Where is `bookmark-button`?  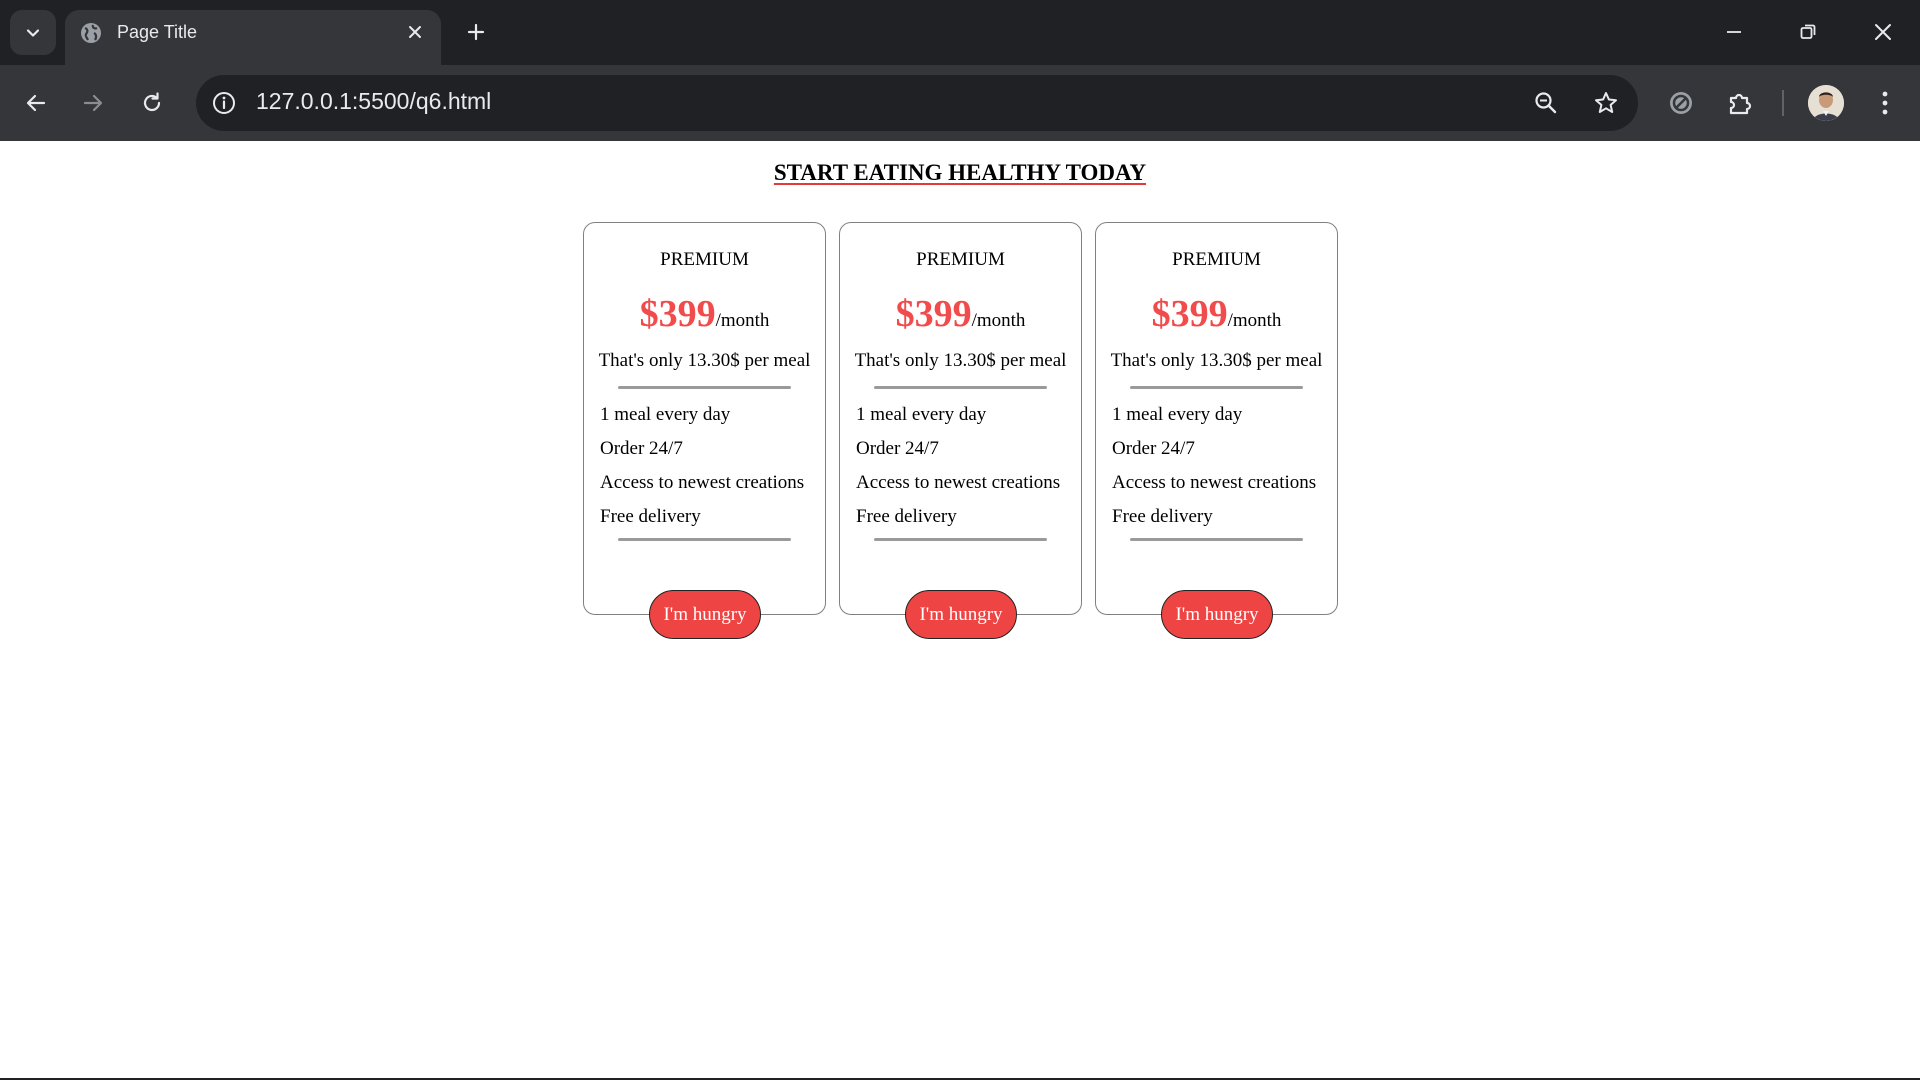
bookmark-button is located at coordinates (1606, 103).